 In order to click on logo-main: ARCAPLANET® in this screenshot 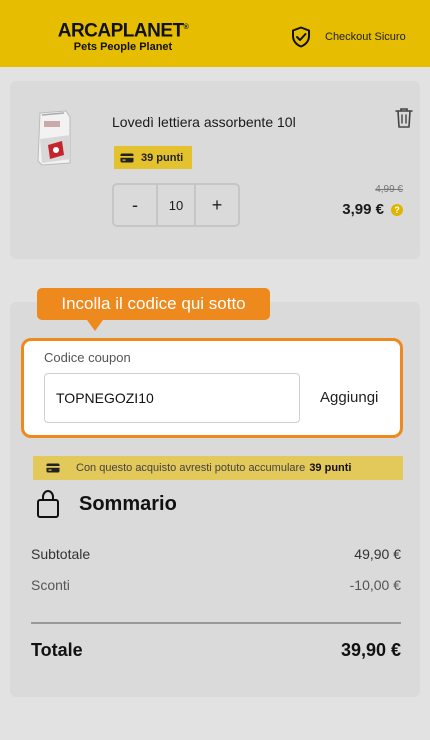, I will do `click(123, 31)`.